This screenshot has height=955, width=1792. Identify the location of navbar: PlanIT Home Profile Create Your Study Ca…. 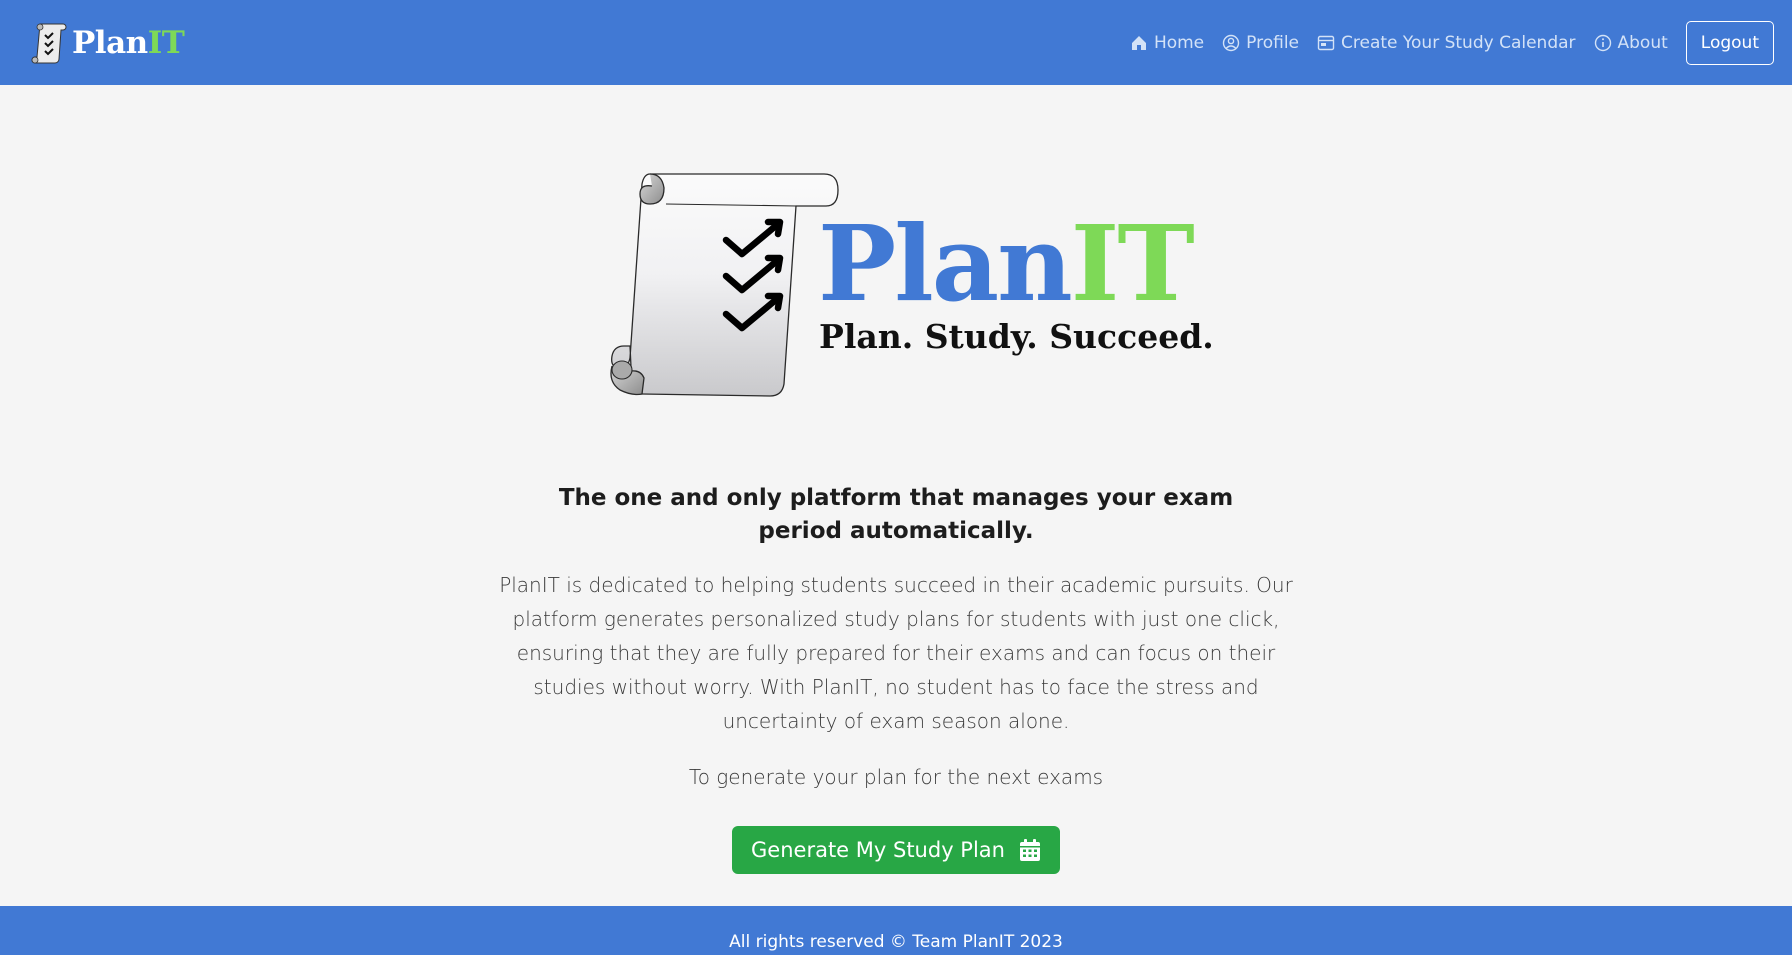
(896, 42).